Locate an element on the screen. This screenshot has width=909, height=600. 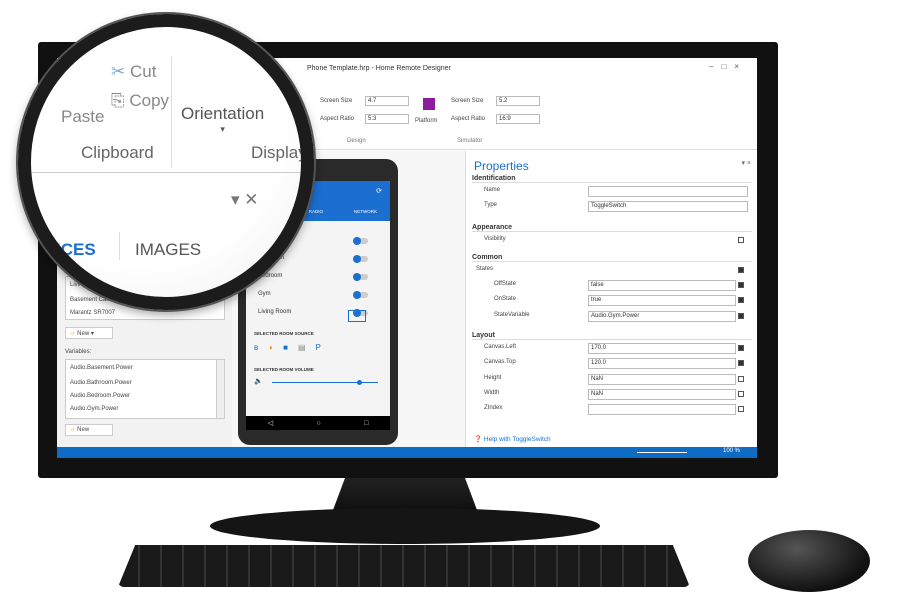
display-group-label: Display is located at coordinates (279, 152).